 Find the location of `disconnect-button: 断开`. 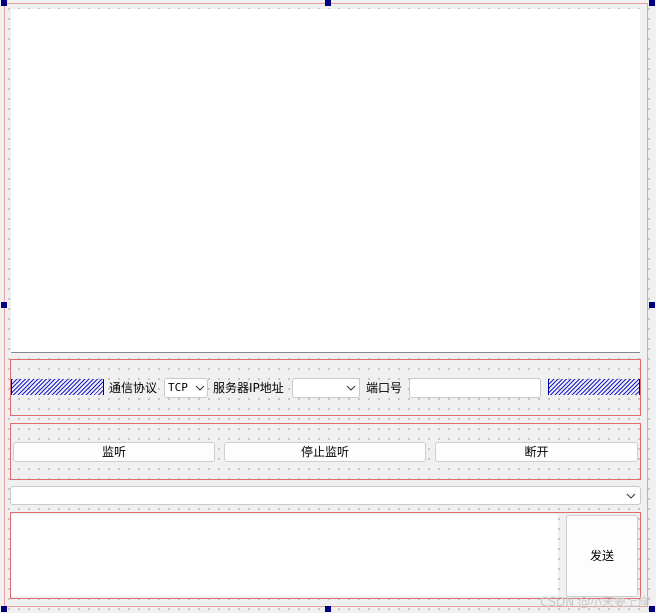

disconnect-button: 断开 is located at coordinates (536, 452).